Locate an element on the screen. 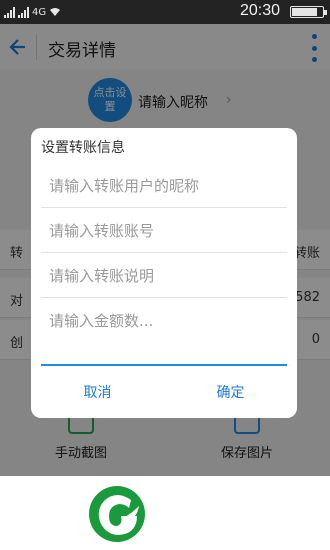 This screenshot has width=330, height=550. confirm-button: 确定 is located at coordinates (230, 392).